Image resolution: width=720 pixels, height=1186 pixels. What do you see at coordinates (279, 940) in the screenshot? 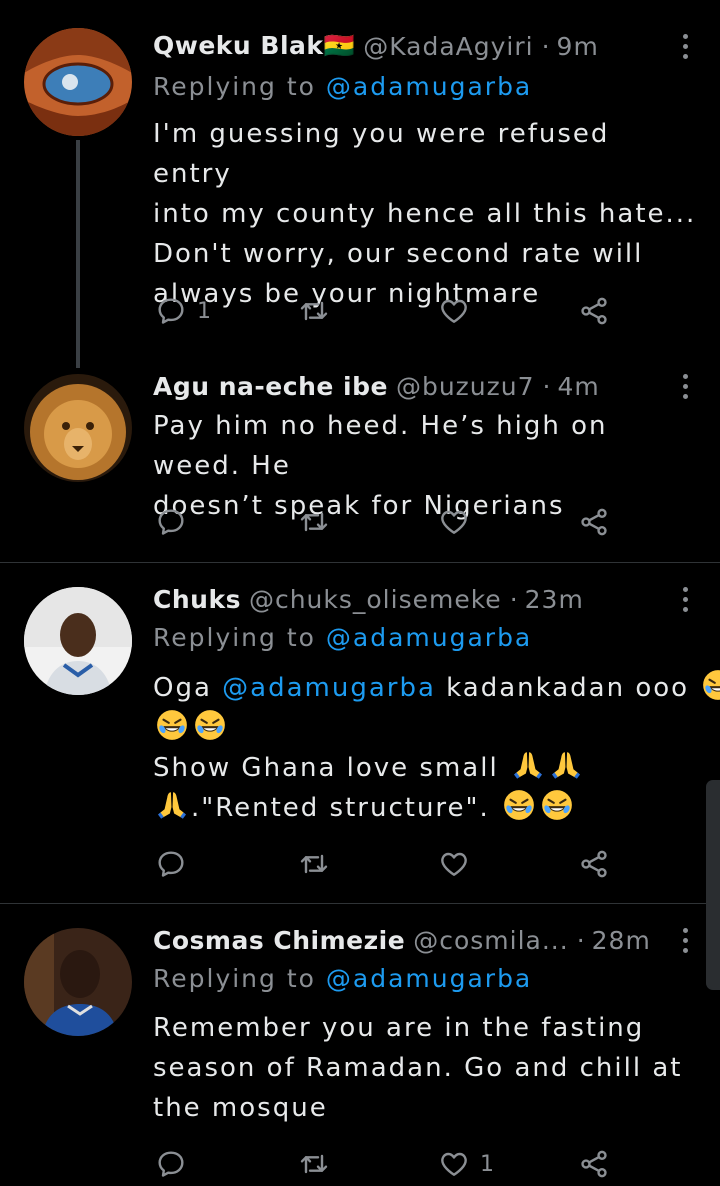
I see `display-name: Cosmas Chimezie` at bounding box center [279, 940].